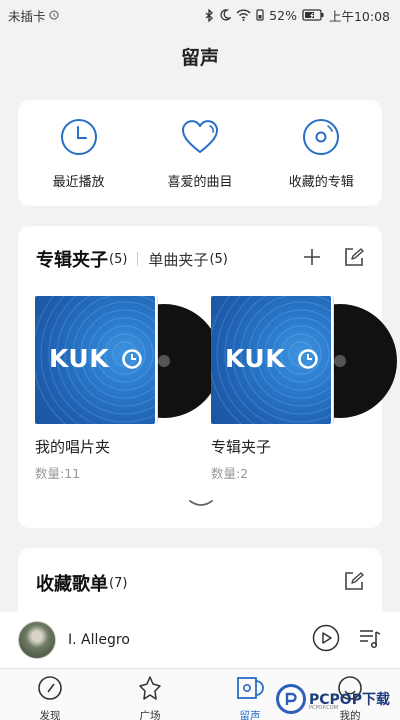 This screenshot has height=720, width=400. Describe the element at coordinates (72, 584) in the screenshot. I see `saved-playlists-title: 收藏歌单` at that location.